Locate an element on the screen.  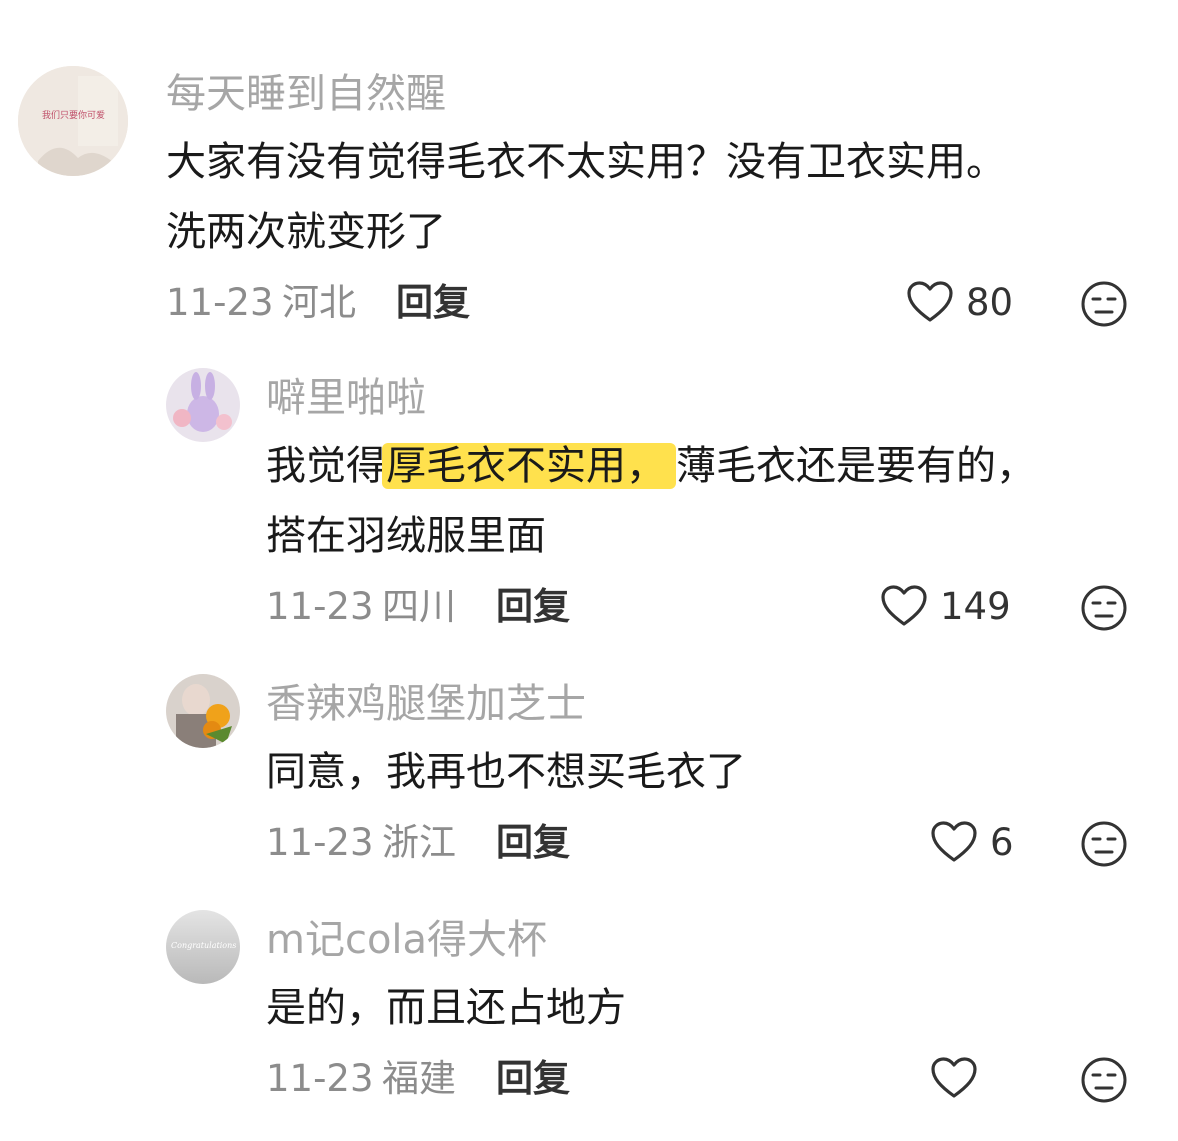
username: 噼里啪啦 is located at coordinates (346, 398).